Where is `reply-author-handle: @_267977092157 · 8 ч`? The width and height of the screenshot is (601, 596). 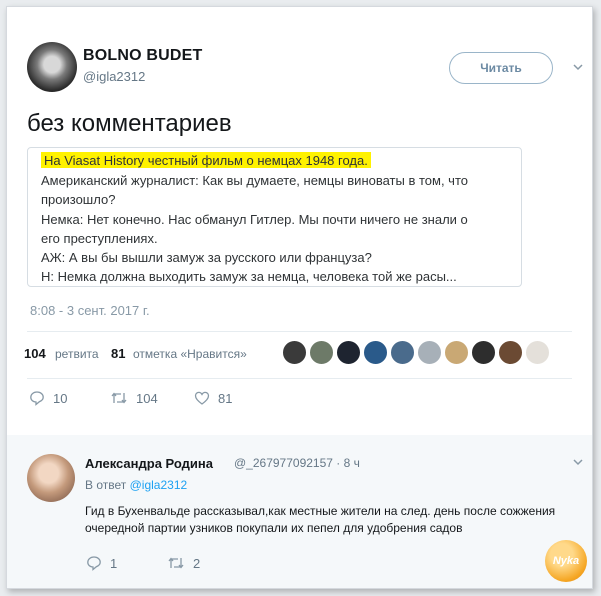 reply-author-handle: @_267977092157 · 8 ч is located at coordinates (297, 463).